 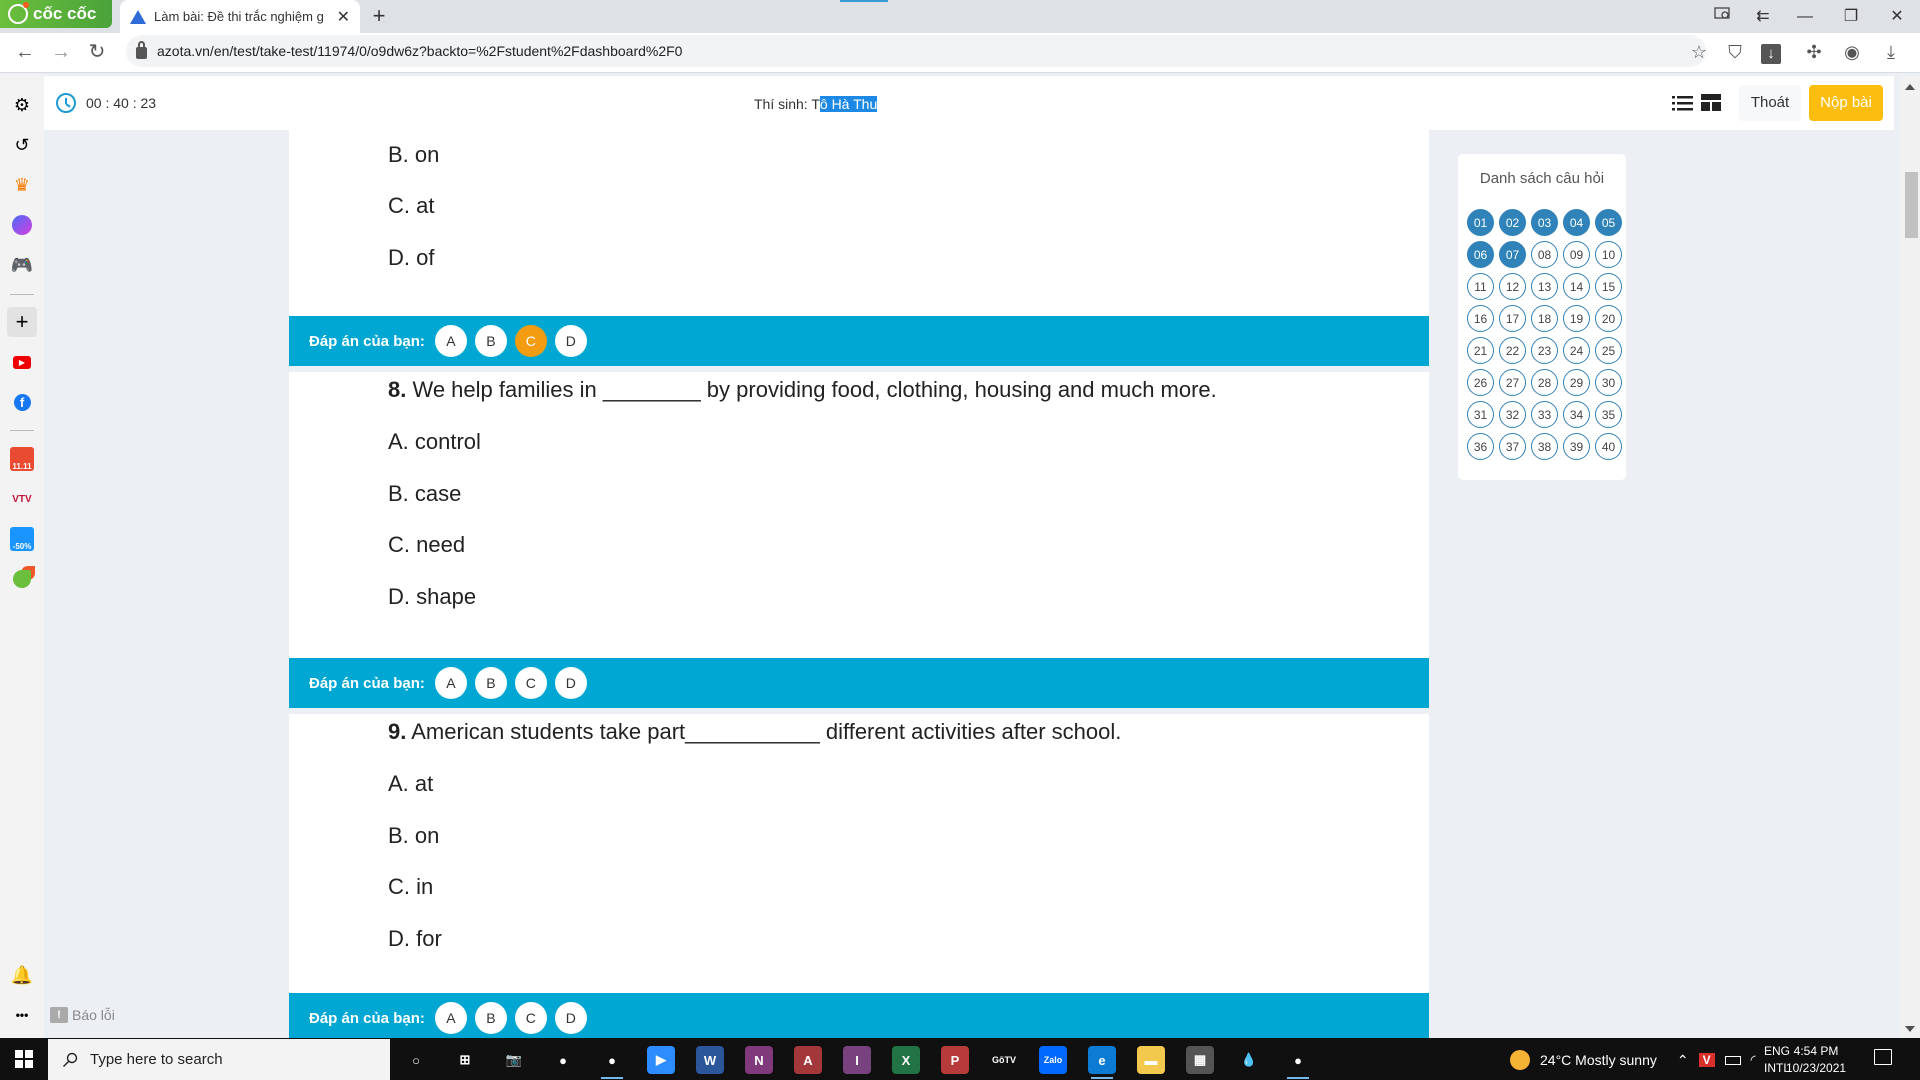 I want to click on download-arrow-icon: ↓, so click(x=1771, y=52).